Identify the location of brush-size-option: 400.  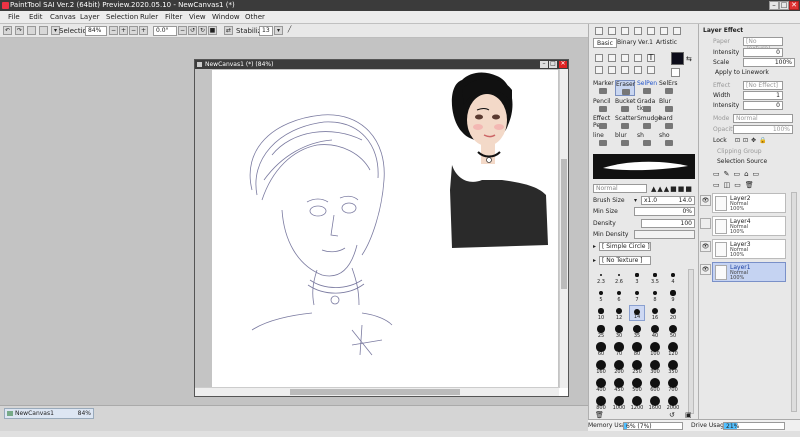
(601, 385).